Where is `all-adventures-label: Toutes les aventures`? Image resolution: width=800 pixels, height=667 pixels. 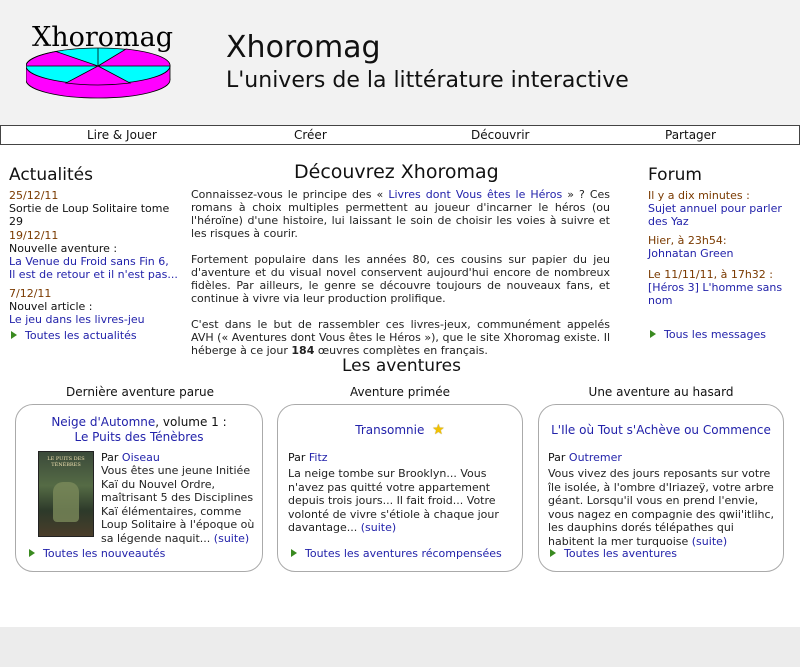
all-adventures-label: Toutes les aventures is located at coordinates (620, 553).